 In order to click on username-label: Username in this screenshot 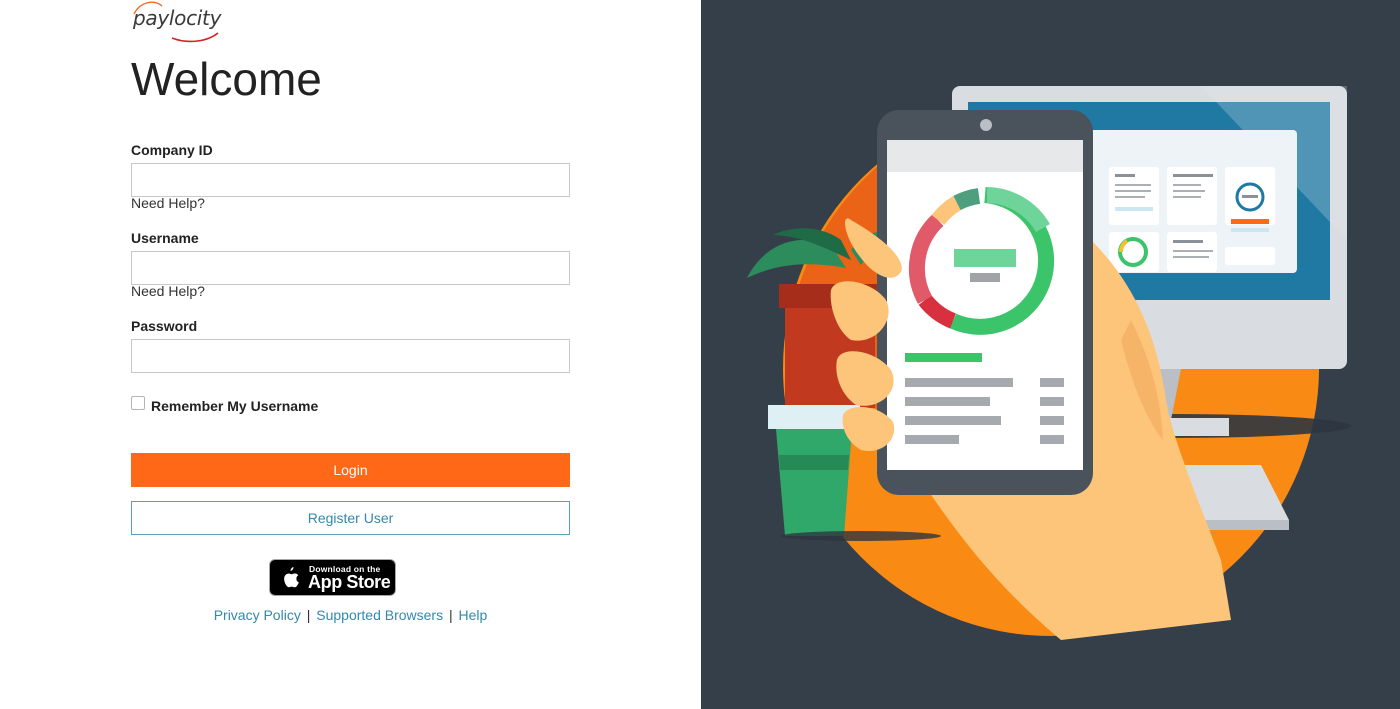, I will do `click(165, 238)`.